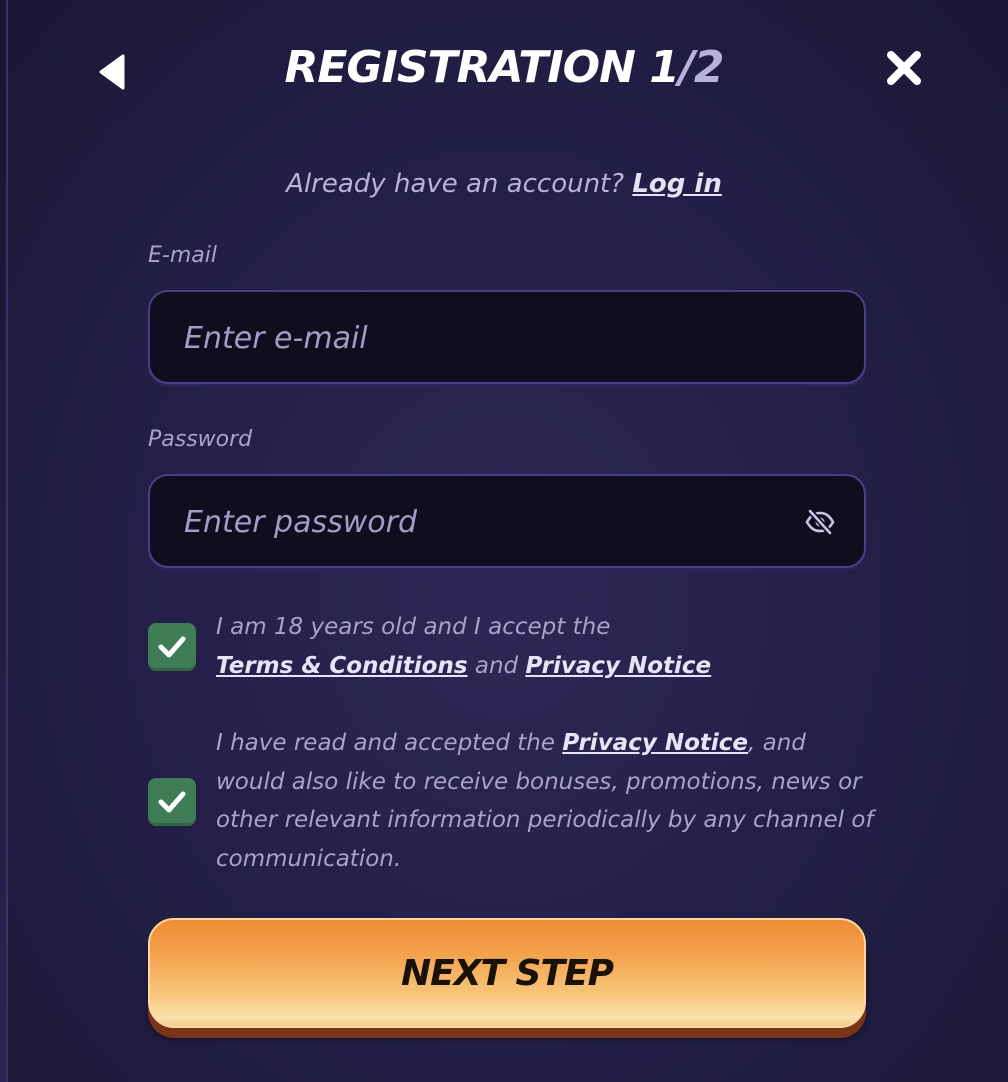 The image size is (1008, 1082). I want to click on consent2-text-before: I have read and accepted the, so click(389, 743).